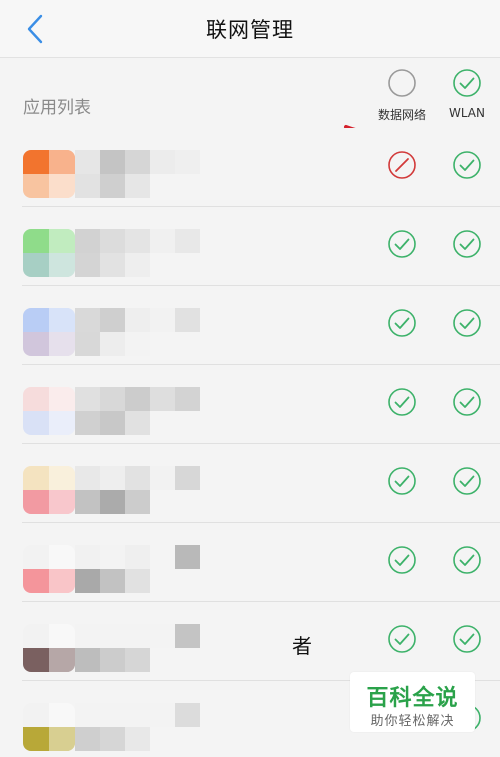  I want to click on wlan-column-label: WLAN, so click(466, 113).